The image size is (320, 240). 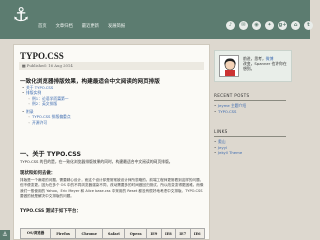 What do you see at coordinates (230, 25) in the screenshot?
I see `music-icon: ♪` at bounding box center [230, 25].